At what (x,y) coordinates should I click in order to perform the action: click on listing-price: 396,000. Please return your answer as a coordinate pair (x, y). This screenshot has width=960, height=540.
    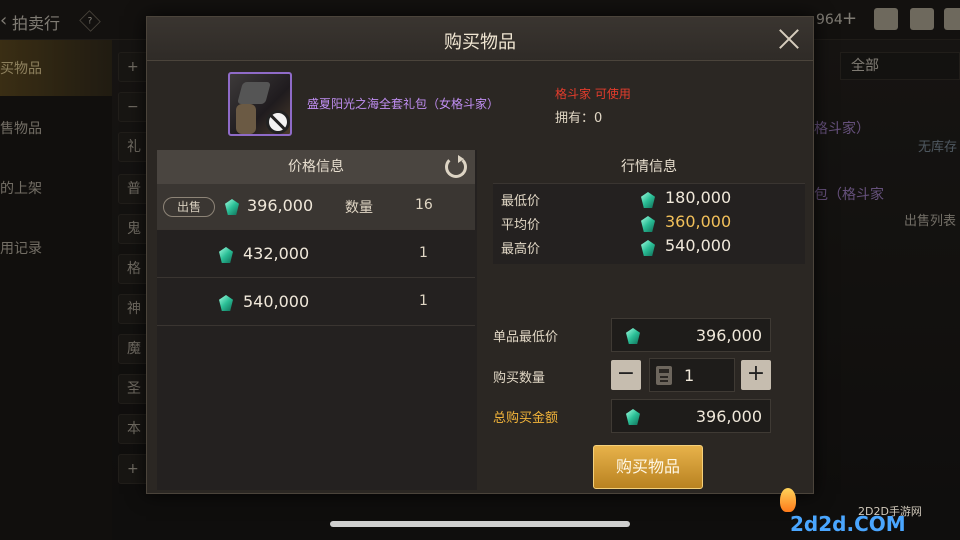
    Looking at the image, I should click on (280, 205).